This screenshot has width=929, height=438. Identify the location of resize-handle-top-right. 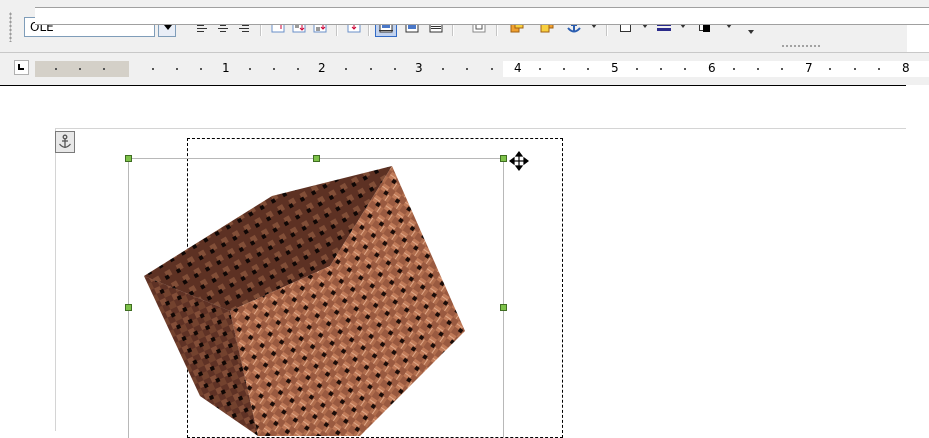
(503, 158).